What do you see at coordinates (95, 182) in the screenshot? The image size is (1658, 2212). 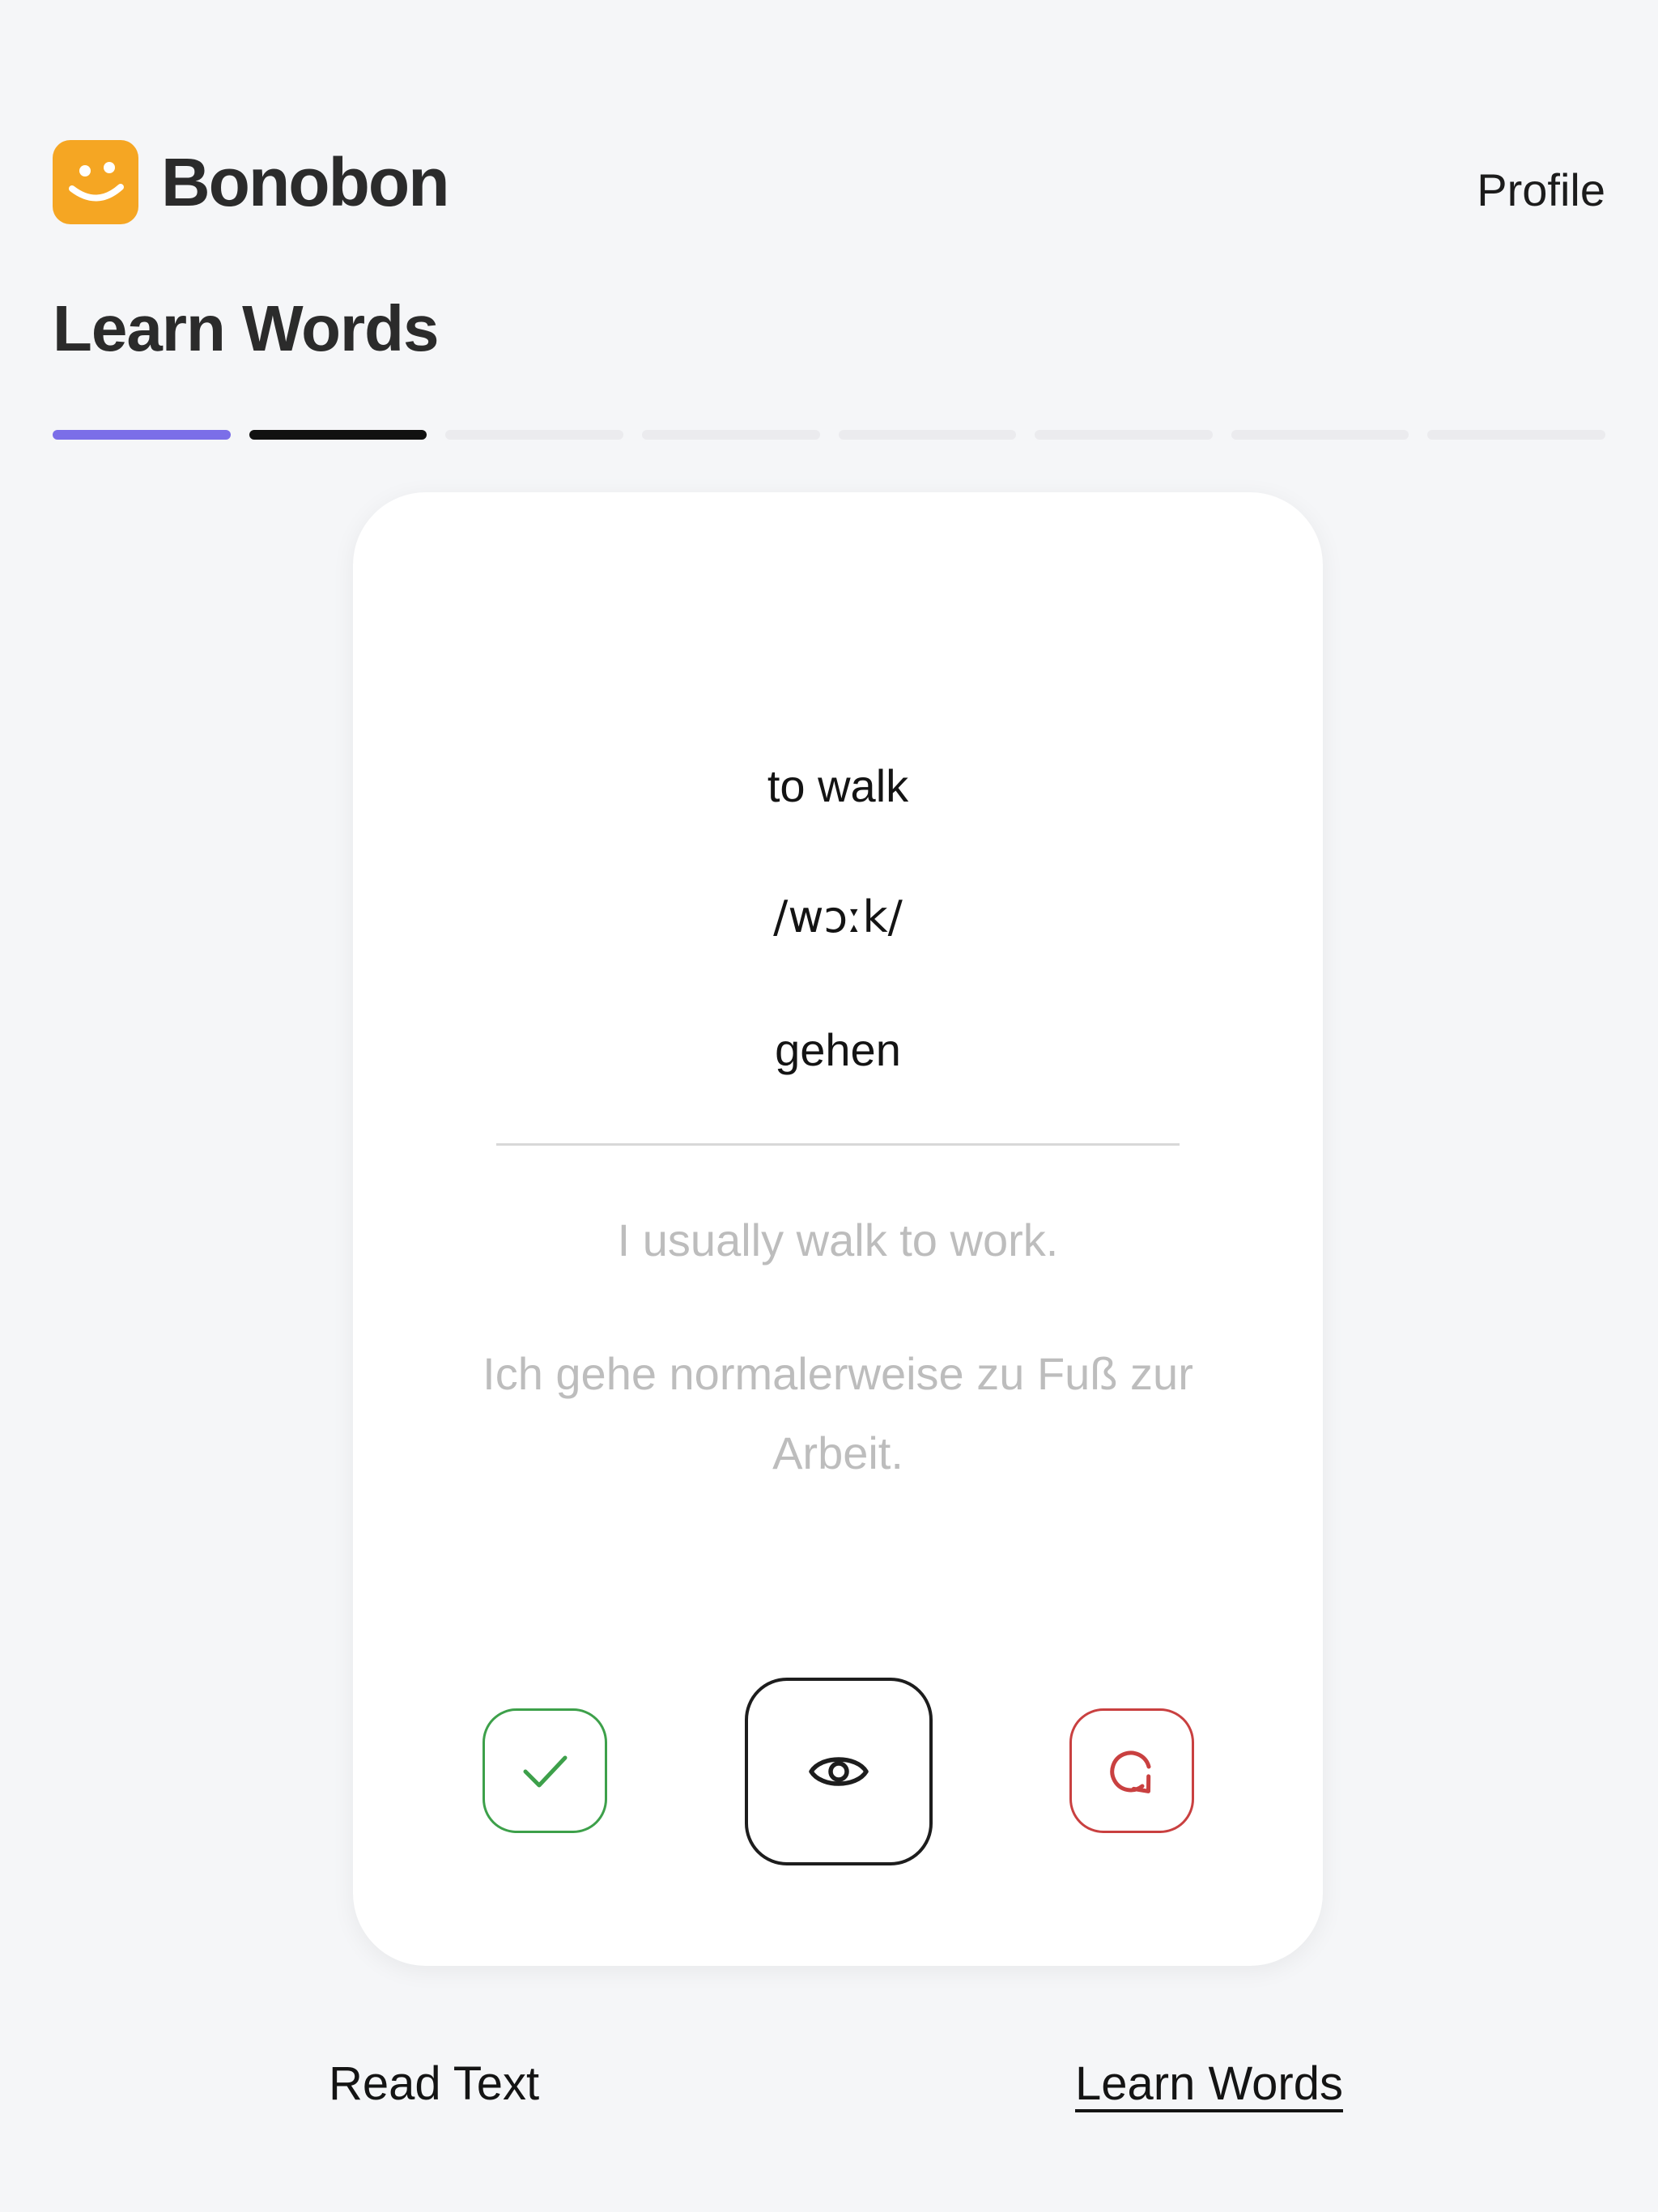 I see `smiley-face-icon` at bounding box center [95, 182].